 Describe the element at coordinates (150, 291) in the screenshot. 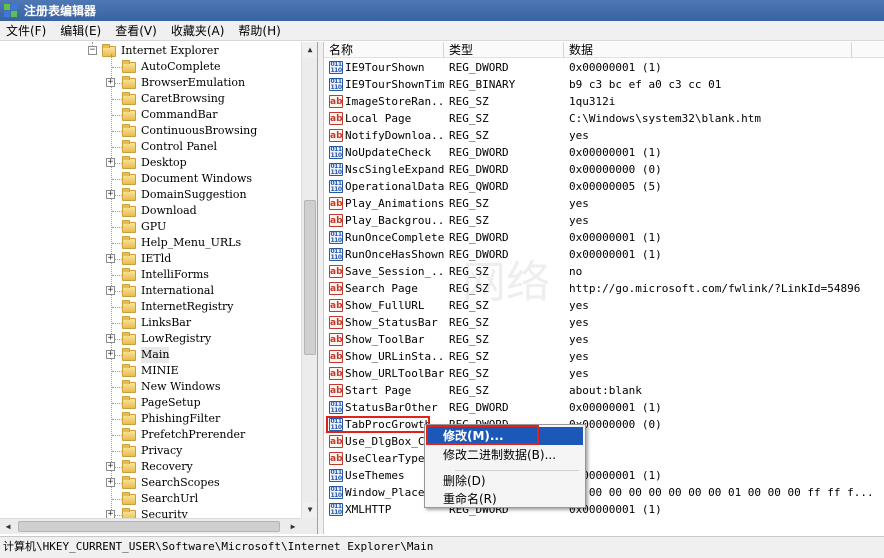

I see `tree-item: + International` at that location.